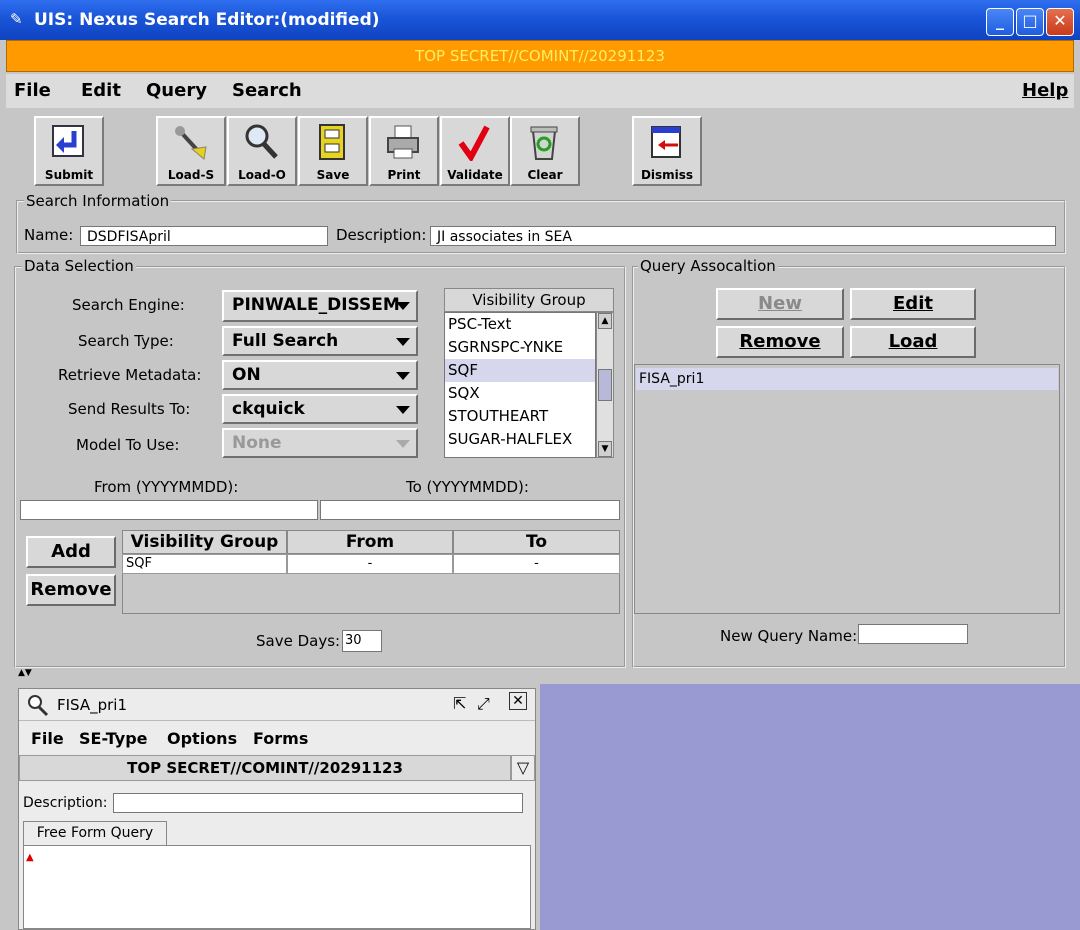 Image resolution: width=1080 pixels, height=930 pixels. I want to click on validate-button: Validate, so click(475, 151).